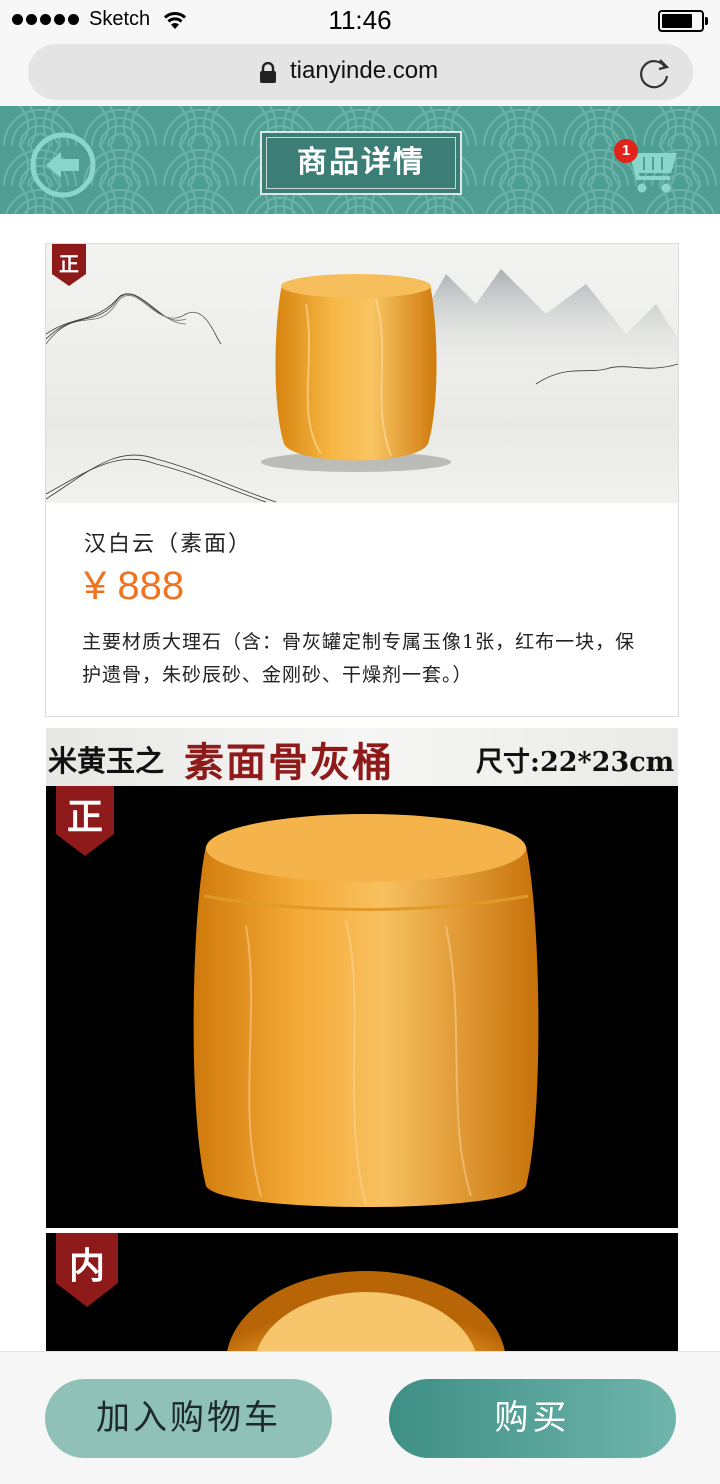 Image resolution: width=720 pixels, height=1484 pixels. Describe the element at coordinates (366, 1312) in the screenshot. I see `jar-inner-photo` at that location.